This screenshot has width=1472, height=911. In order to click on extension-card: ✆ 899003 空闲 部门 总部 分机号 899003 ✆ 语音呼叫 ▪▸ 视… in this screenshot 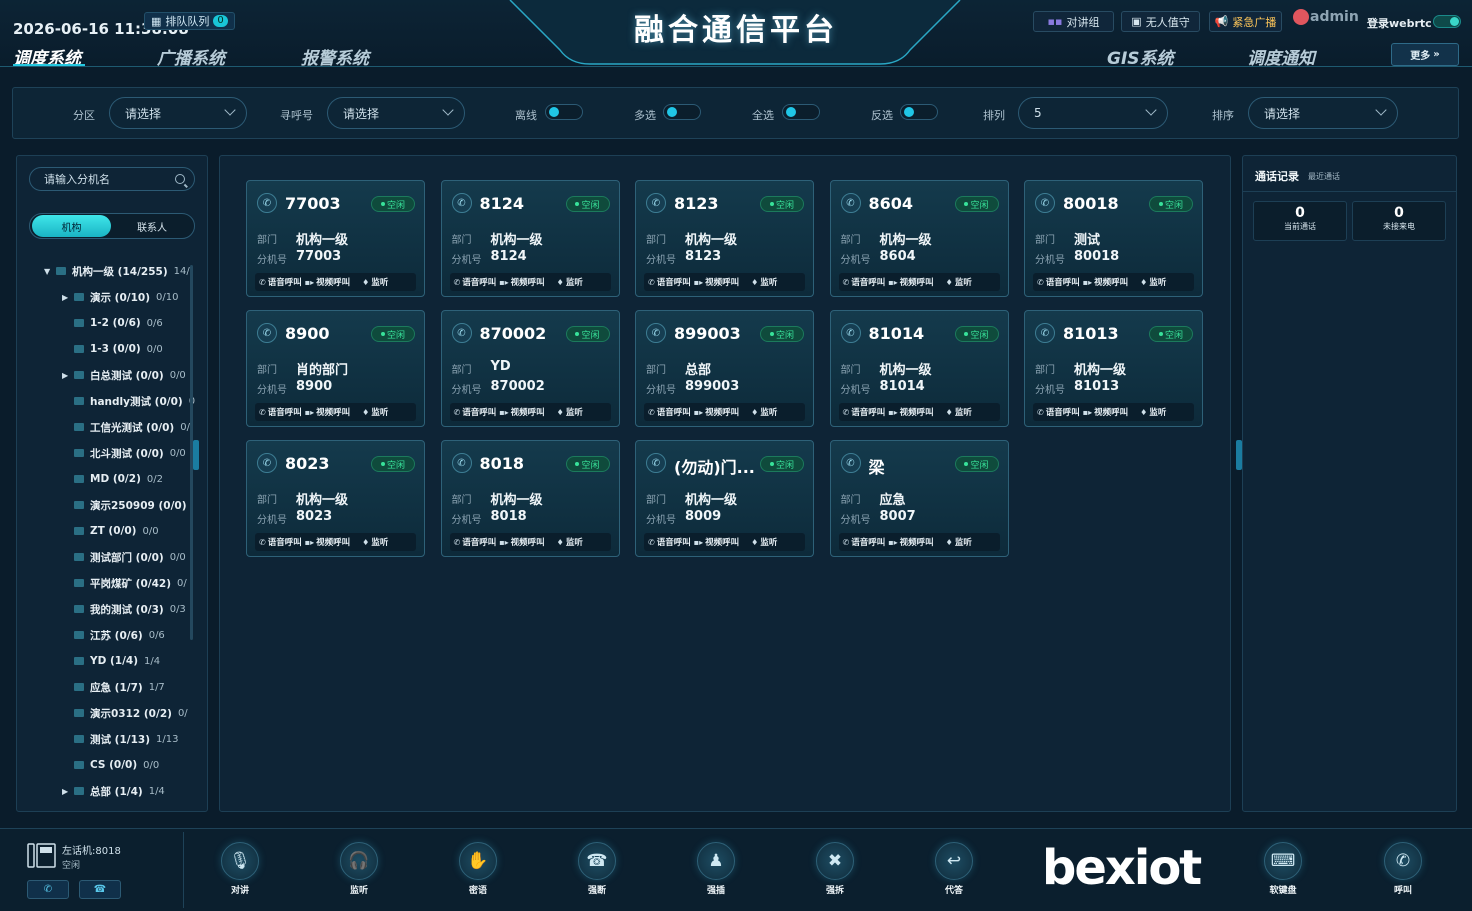, I will do `click(724, 368)`.